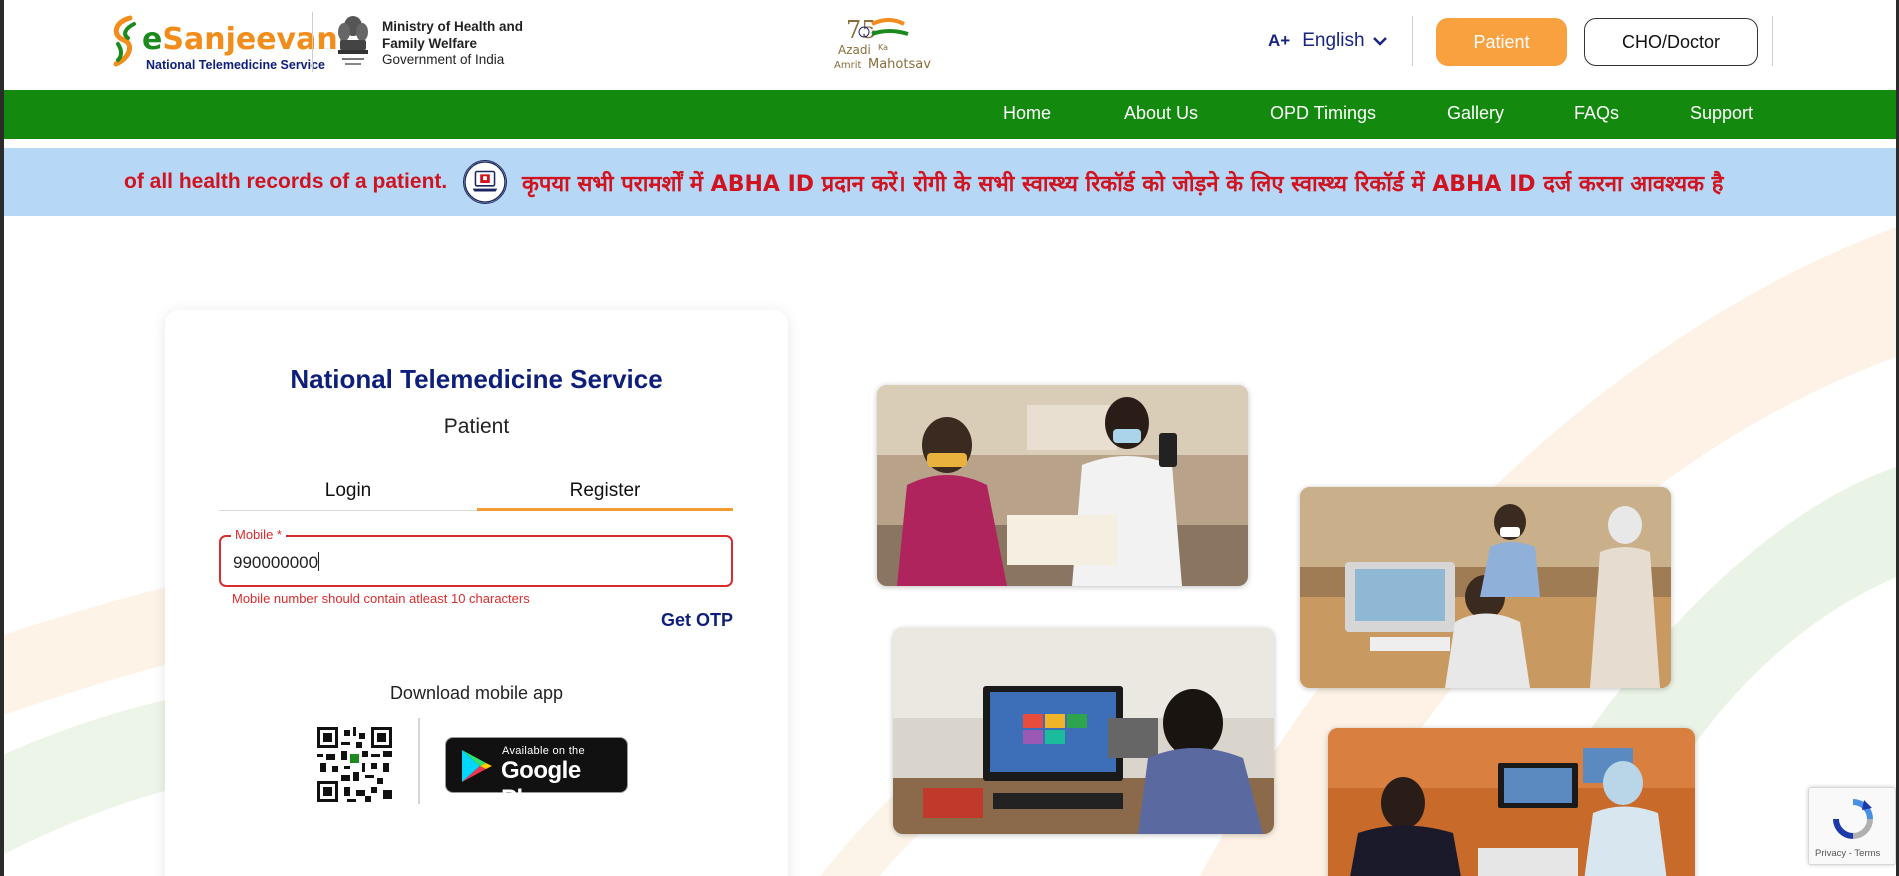  I want to click on ticker-text-english: of all health records of a patient., so click(286, 181).